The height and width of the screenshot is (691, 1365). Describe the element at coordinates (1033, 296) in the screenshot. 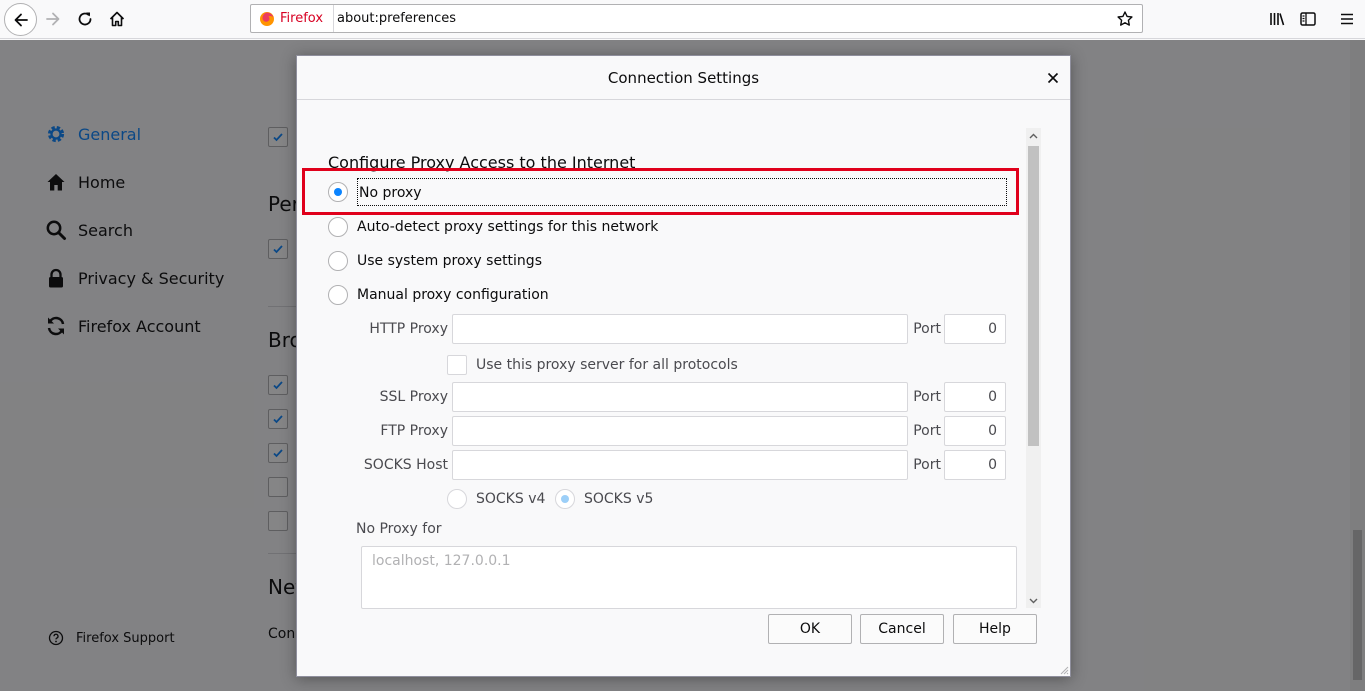

I see `dialog-scrollbar-thumb` at that location.